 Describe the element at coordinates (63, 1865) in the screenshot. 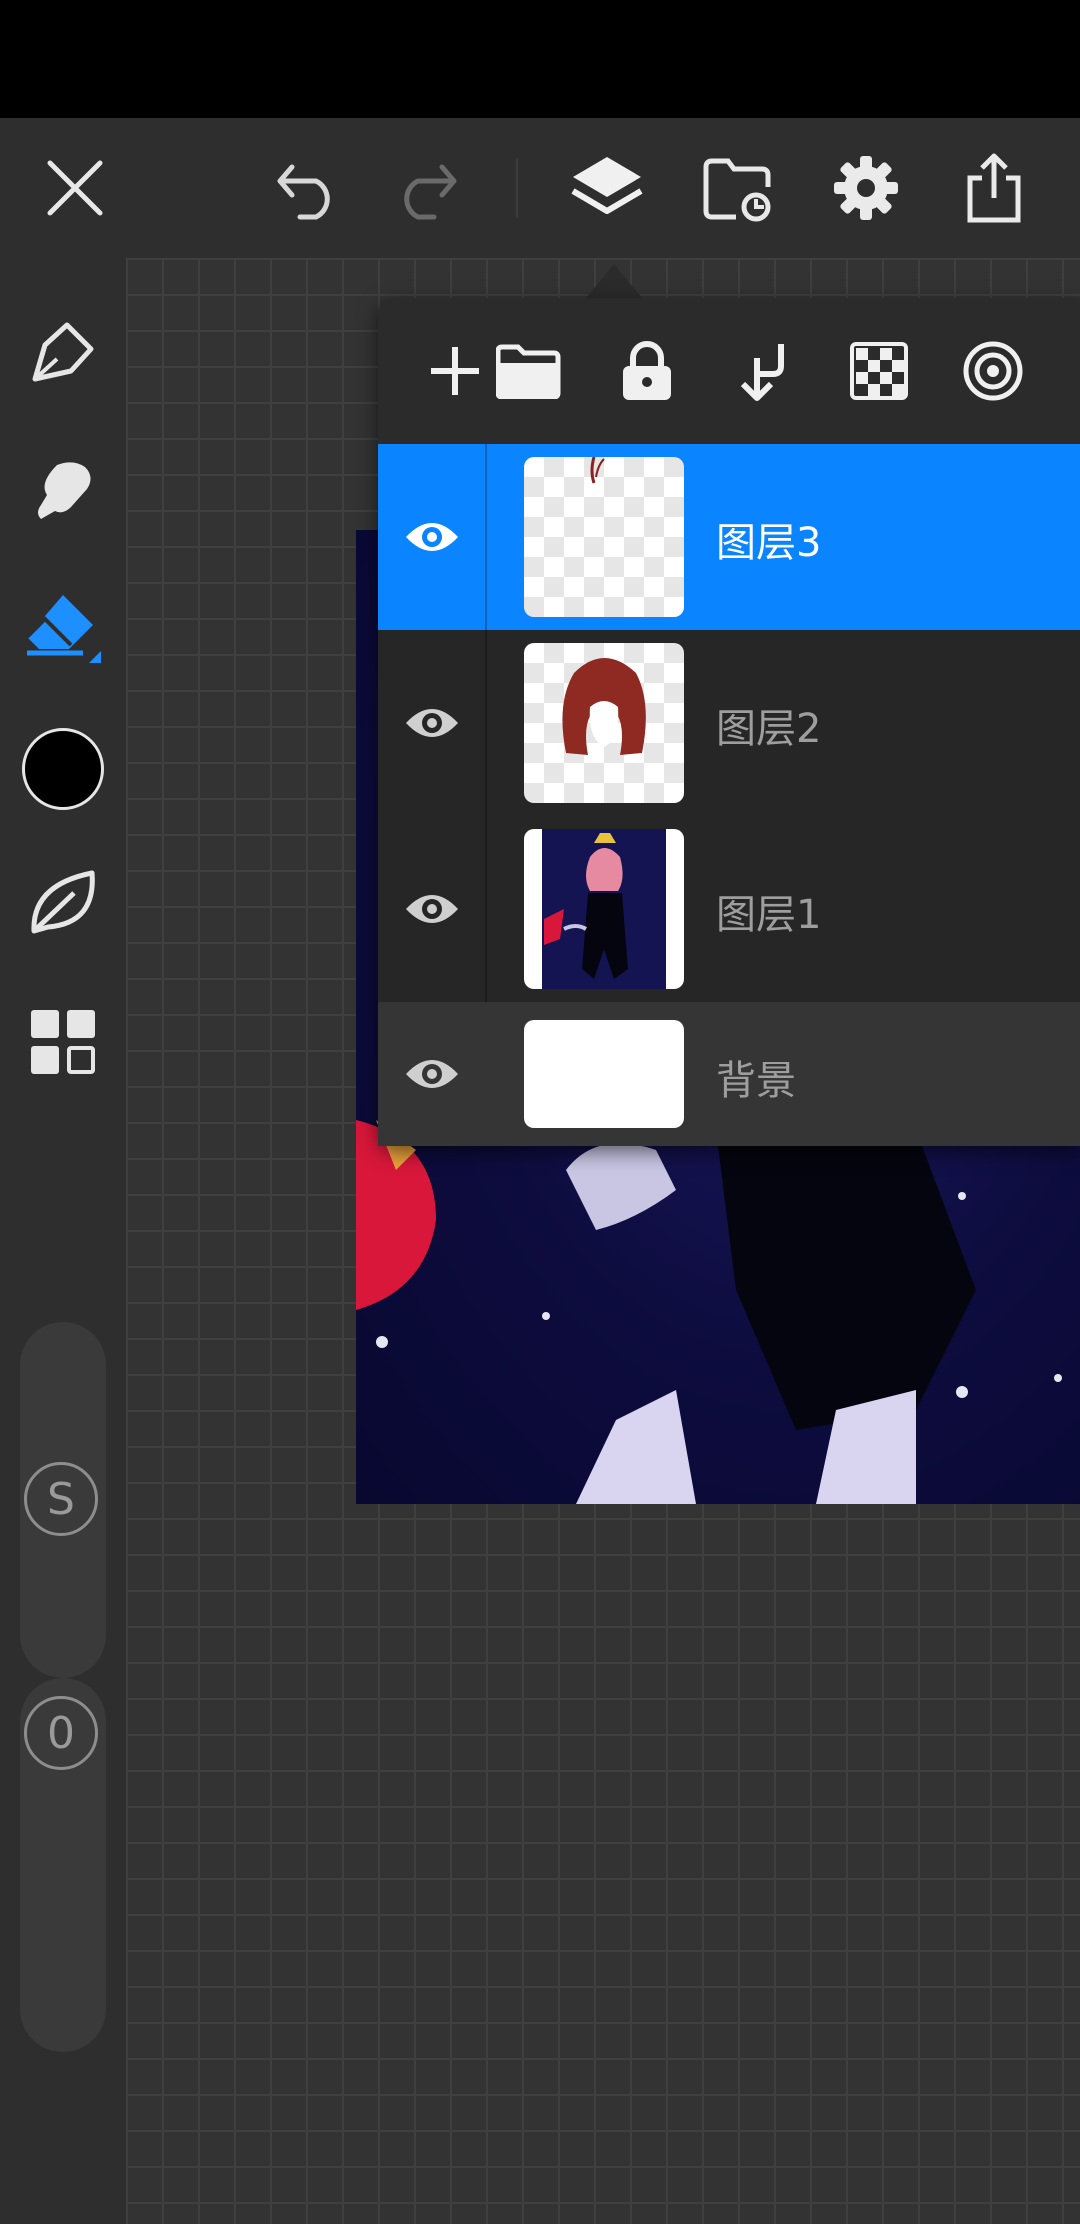

I see `opacity-slider: 0` at that location.